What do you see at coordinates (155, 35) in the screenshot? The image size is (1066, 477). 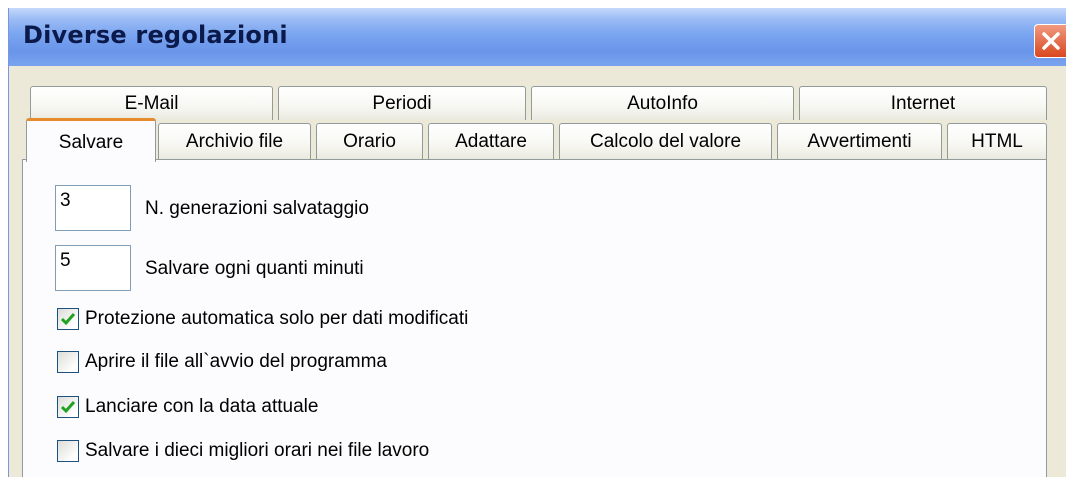 I see `window-title: Diverse regolazioni` at bounding box center [155, 35].